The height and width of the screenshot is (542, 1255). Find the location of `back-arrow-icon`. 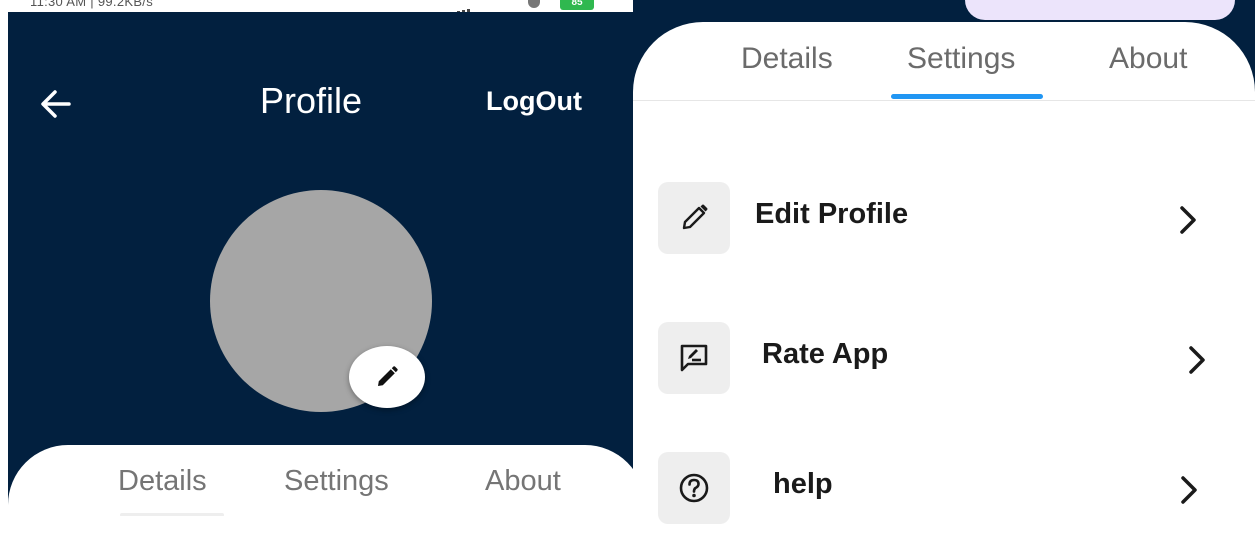

back-arrow-icon is located at coordinates (56, 104).